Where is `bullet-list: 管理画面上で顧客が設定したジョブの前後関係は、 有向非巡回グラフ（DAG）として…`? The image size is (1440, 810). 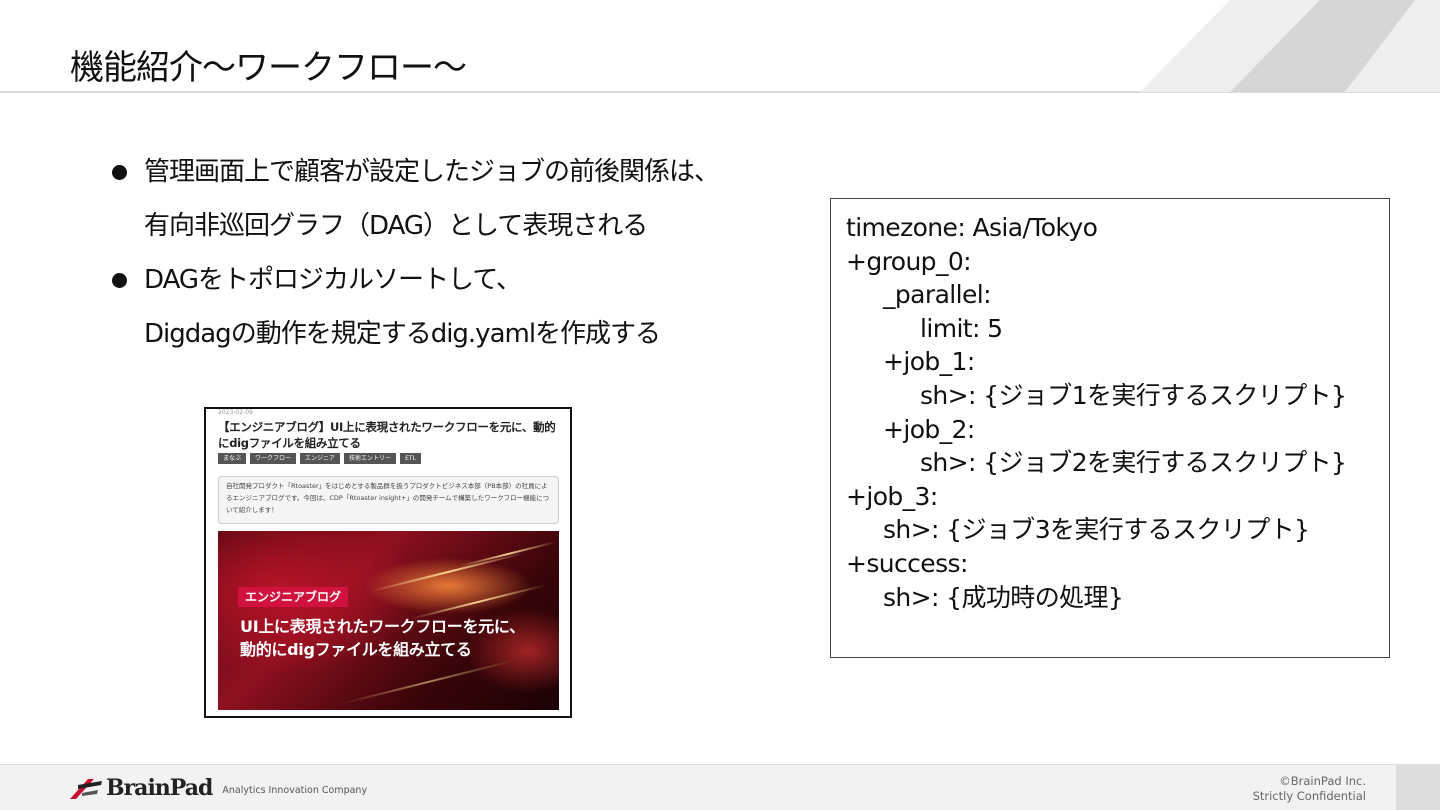
bullet-list: 管理画面上で顧客が設定したジョブの前後関係は、 有向非巡回グラフ（DAG）として… is located at coordinates (452, 253).